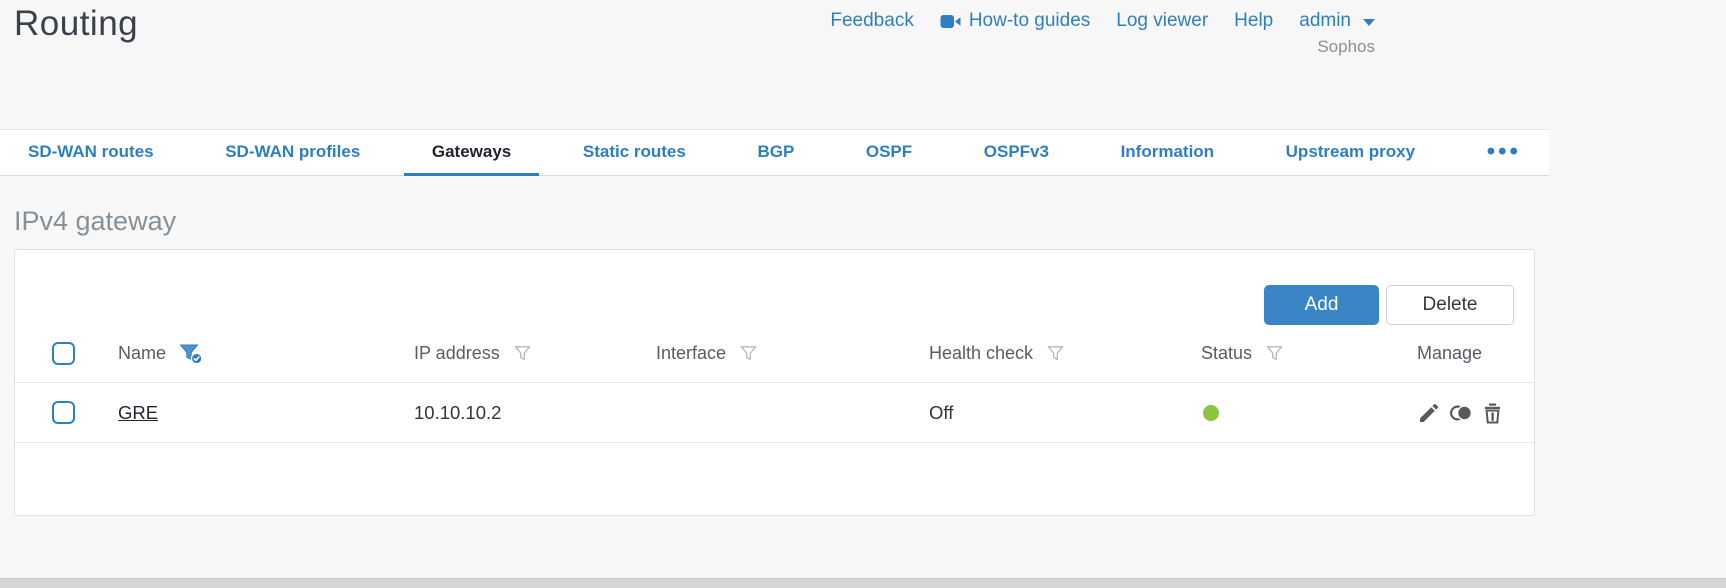  I want to click on column-label-health-check: Health check, so click(981, 353).